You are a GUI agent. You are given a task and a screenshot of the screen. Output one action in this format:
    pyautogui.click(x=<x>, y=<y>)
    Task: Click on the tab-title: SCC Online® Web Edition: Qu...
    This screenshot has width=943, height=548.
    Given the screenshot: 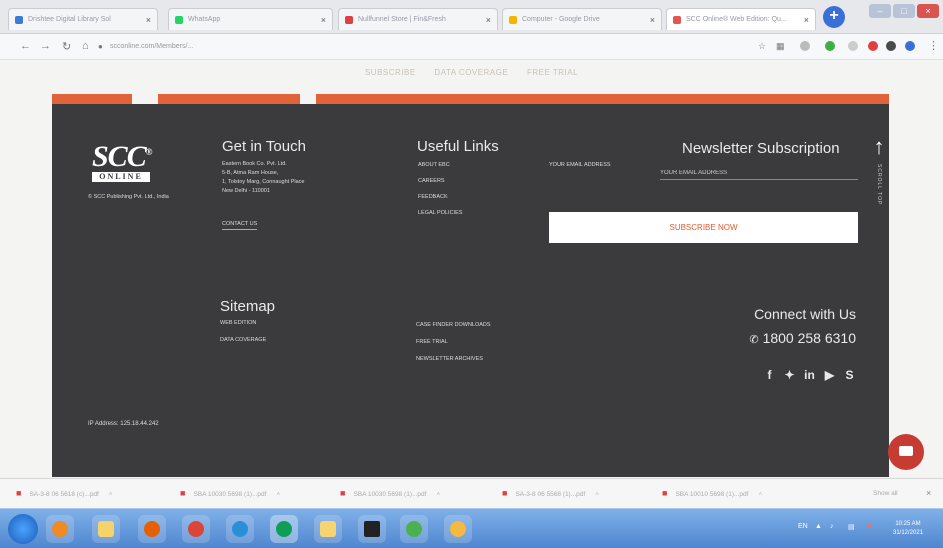 What is the action you would take?
    pyautogui.click(x=736, y=19)
    